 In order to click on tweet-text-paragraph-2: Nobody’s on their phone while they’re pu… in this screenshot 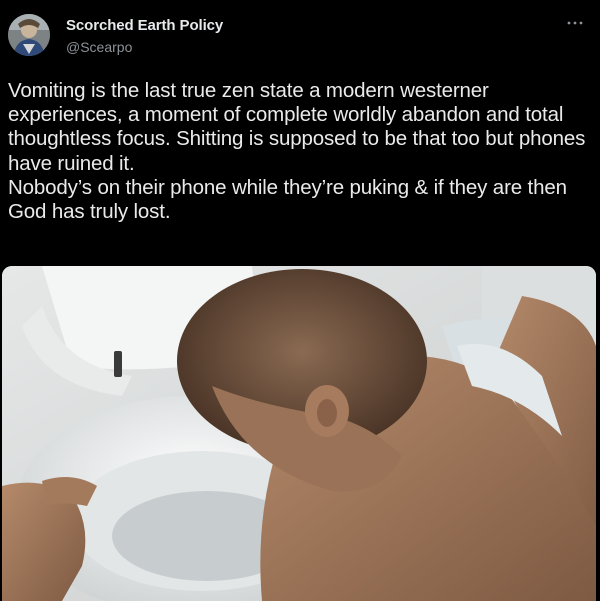, I will do `click(287, 199)`.